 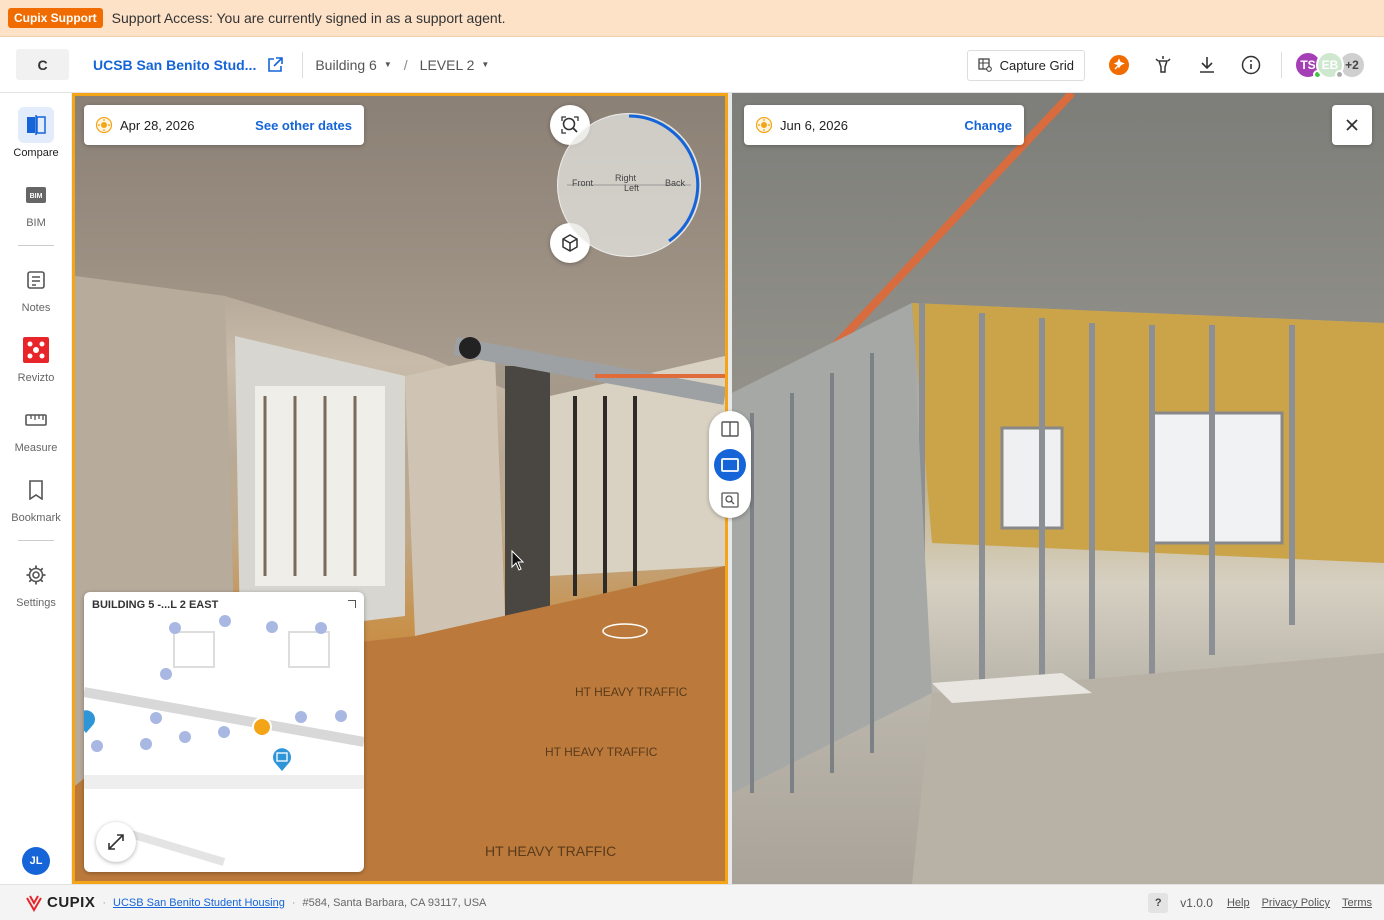 What do you see at coordinates (36, 448) in the screenshot?
I see `sidebar-item-label: Measure` at bounding box center [36, 448].